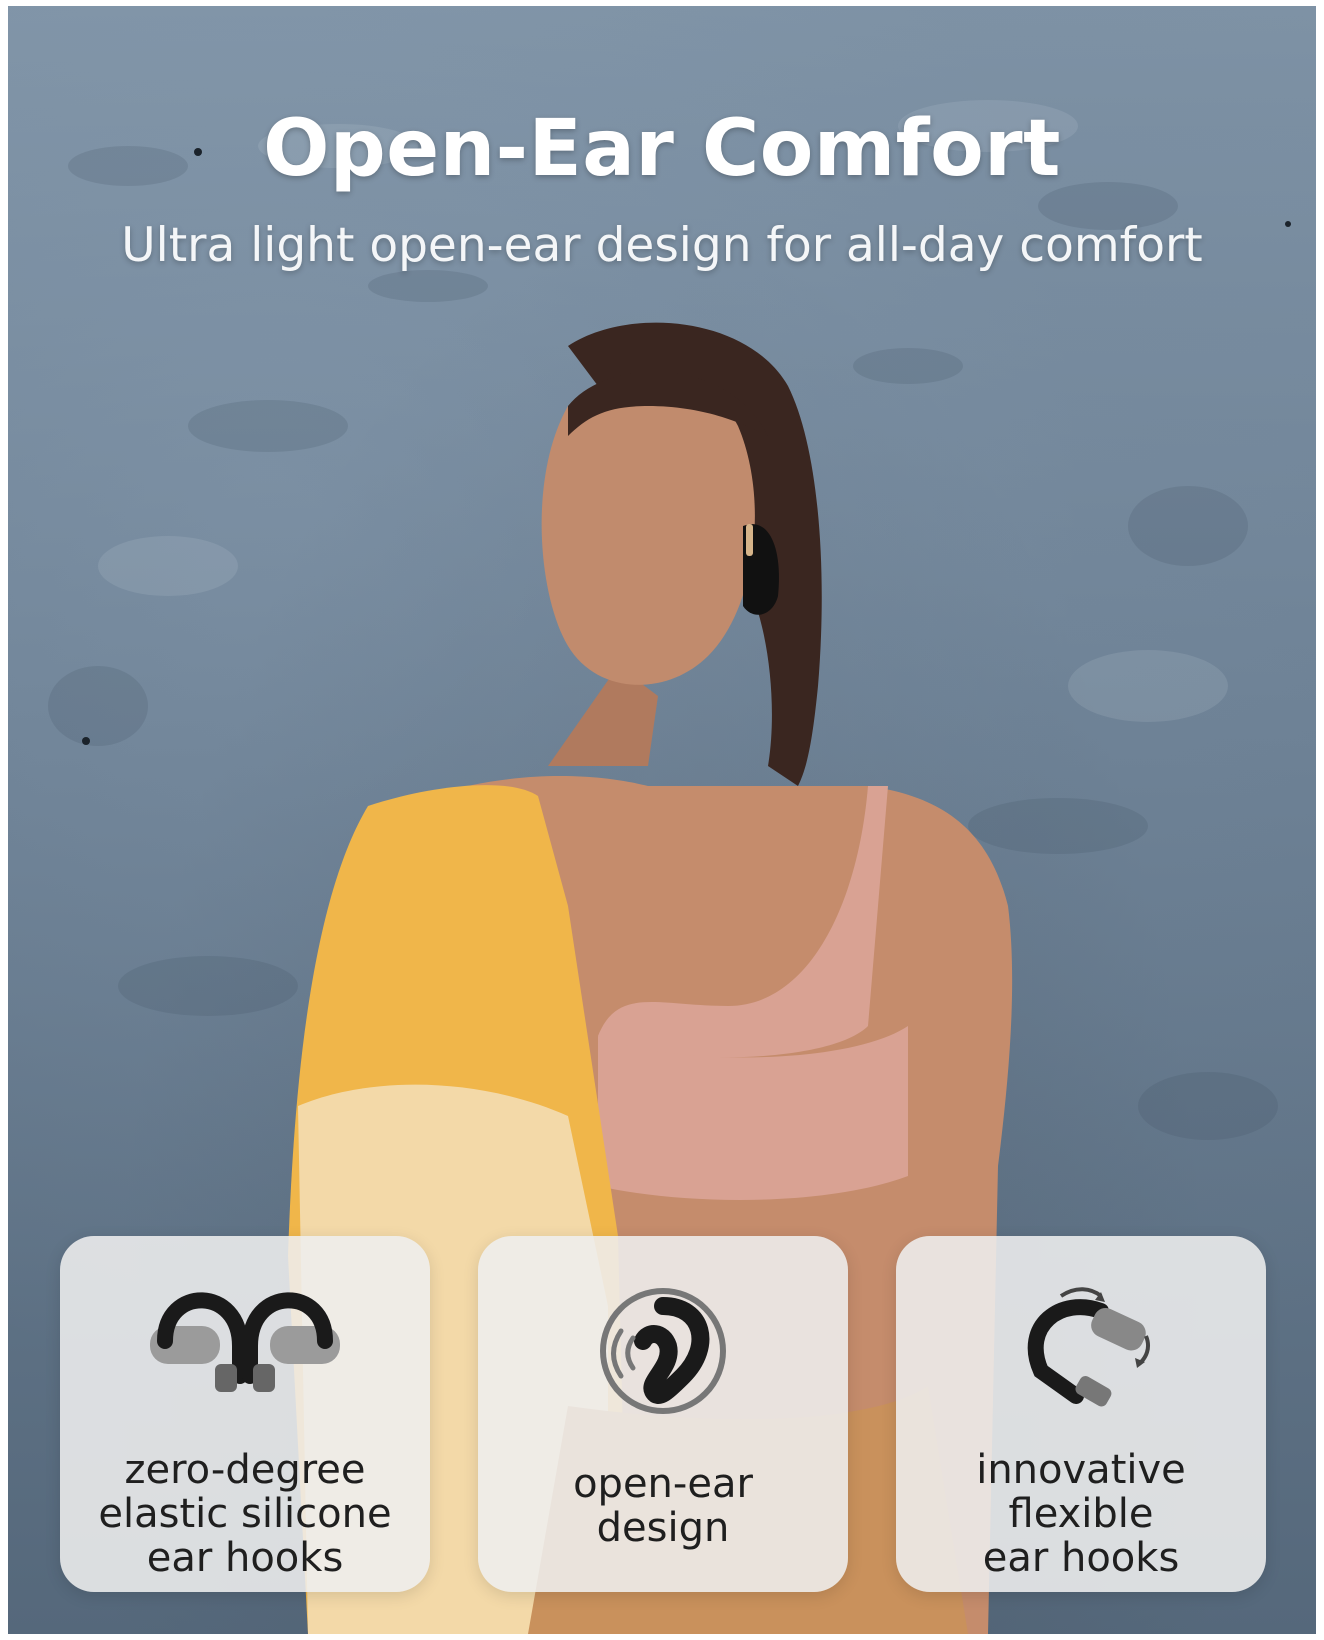 Image resolution: width=1324 pixels, height=1640 pixels. I want to click on feature-card-flexible-ear-hooks: innovative flexible ear hooks, so click(1081, 1414).